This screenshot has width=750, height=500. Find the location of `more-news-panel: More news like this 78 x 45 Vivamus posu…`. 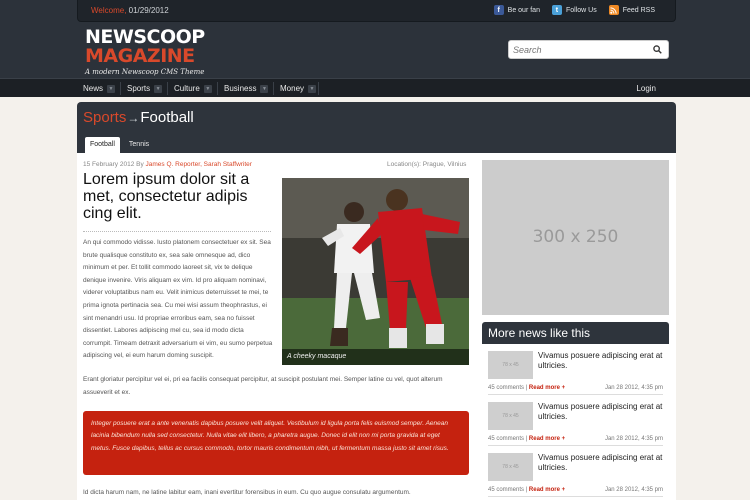

more-news-panel: More news like this 78 x 45 Vivamus posu… is located at coordinates (575, 411).